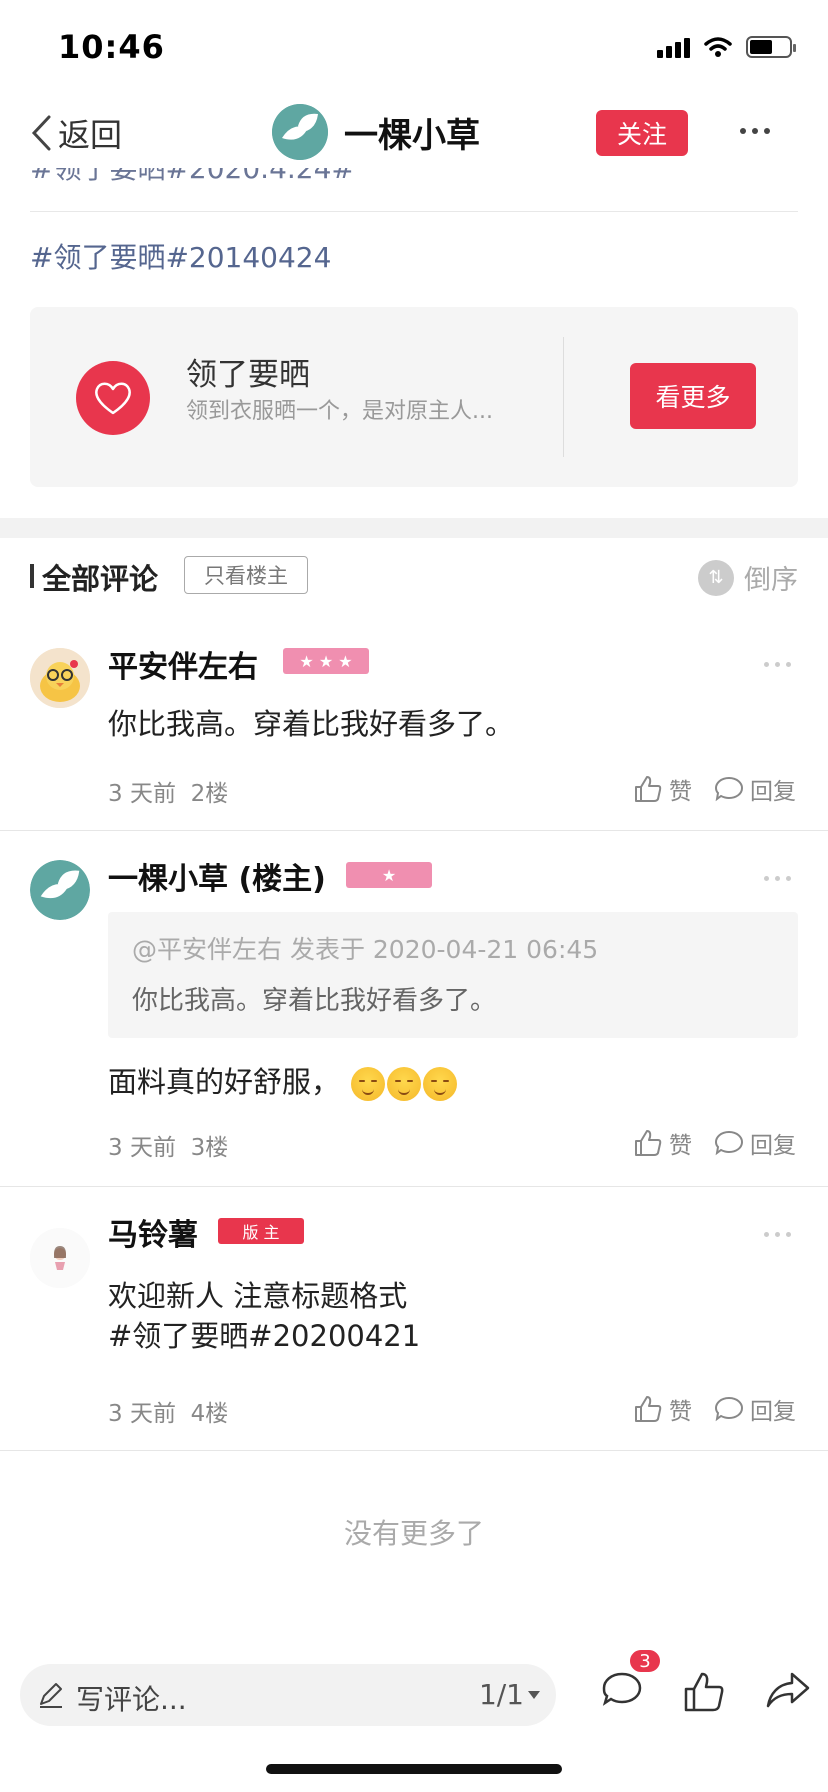 The height and width of the screenshot is (1792, 828). I want to click on status-time: 10:46, so click(111, 47).